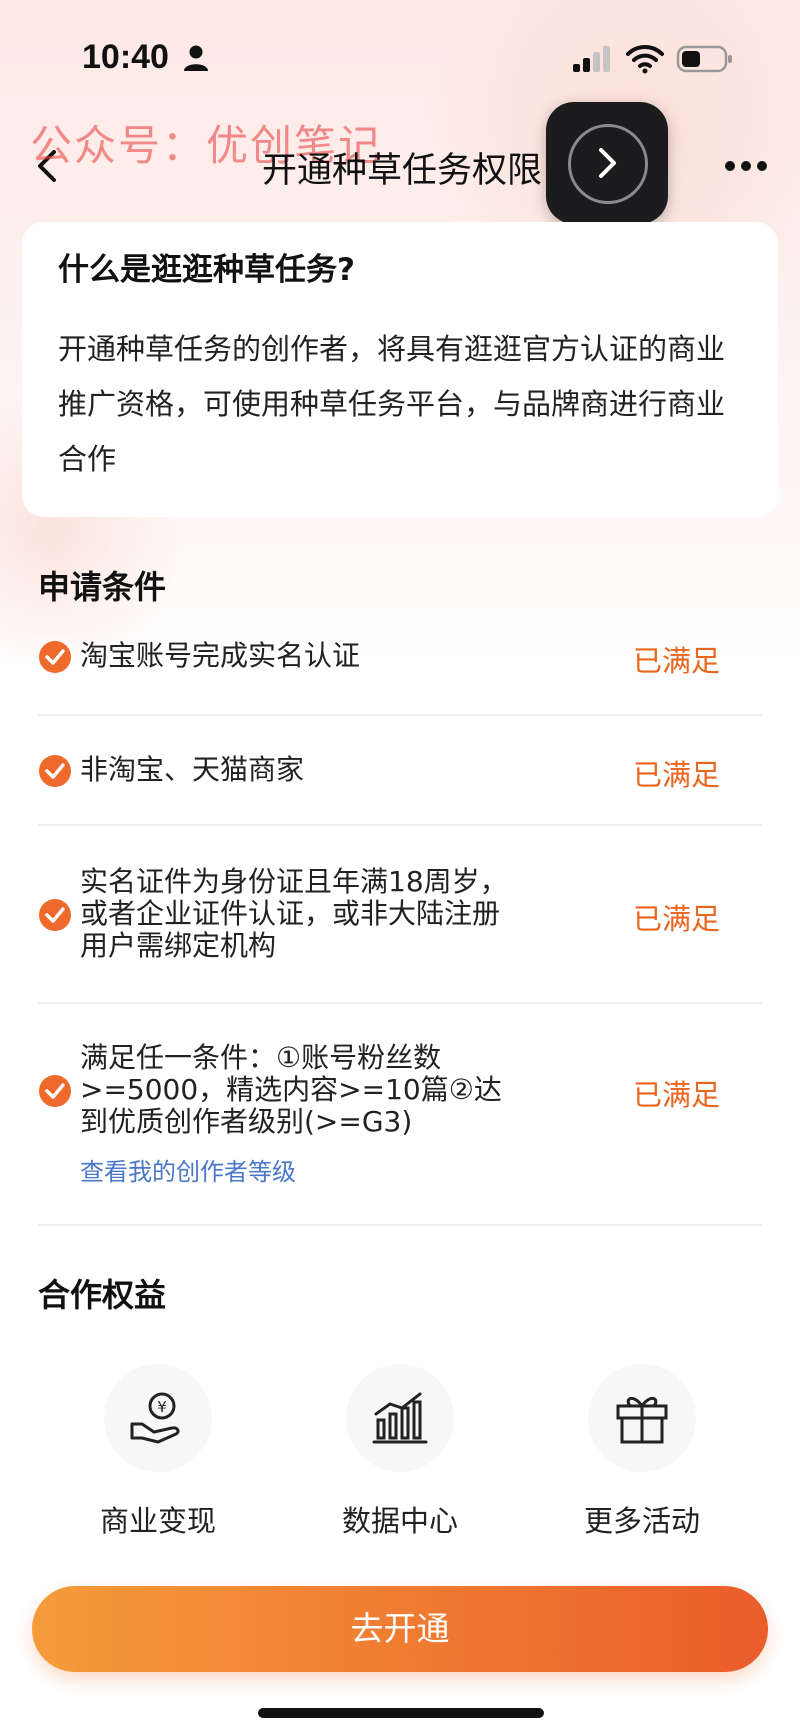 The image size is (800, 1734). I want to click on forward-button, so click(607, 163).